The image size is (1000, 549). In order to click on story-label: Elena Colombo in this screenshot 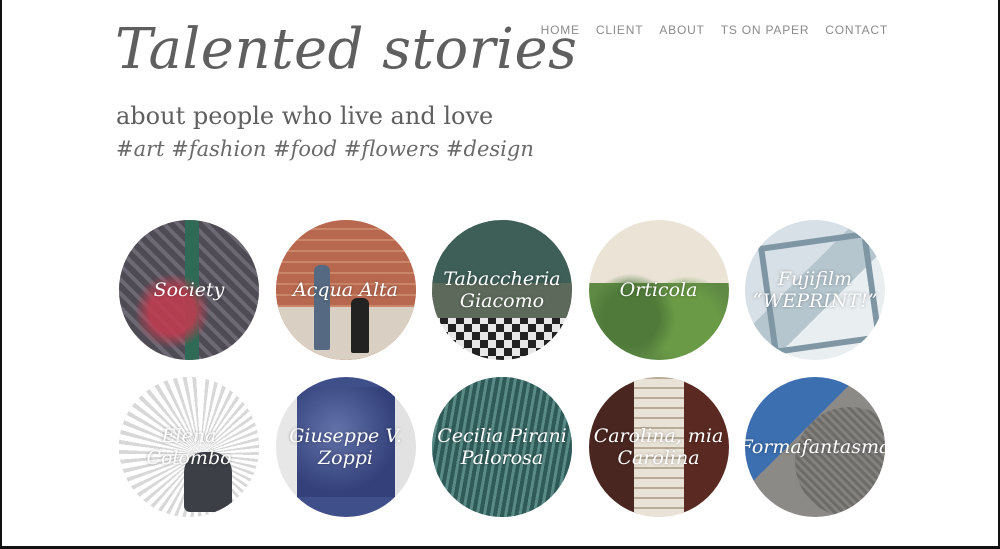, I will do `click(189, 447)`.